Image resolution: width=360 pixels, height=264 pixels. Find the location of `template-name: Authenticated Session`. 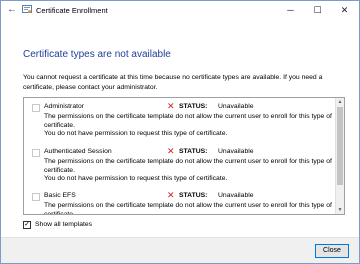

template-name: Authenticated Session is located at coordinates (78, 151).